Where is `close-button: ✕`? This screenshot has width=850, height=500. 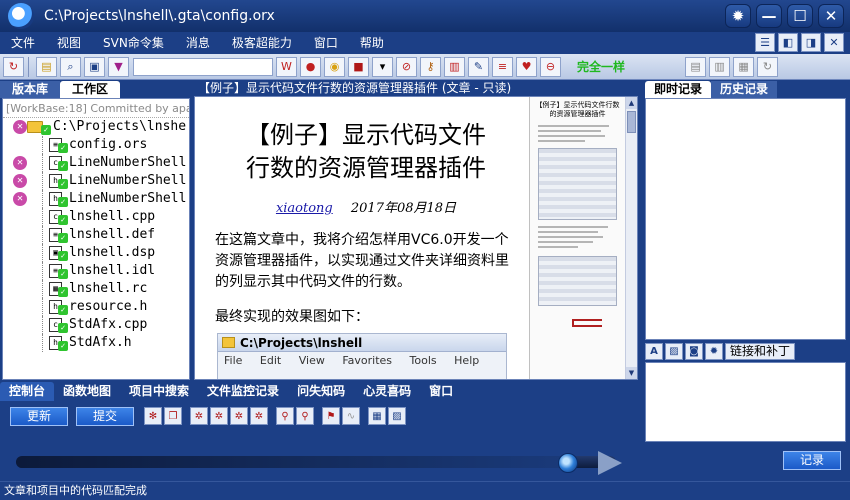 close-button: ✕ is located at coordinates (831, 16).